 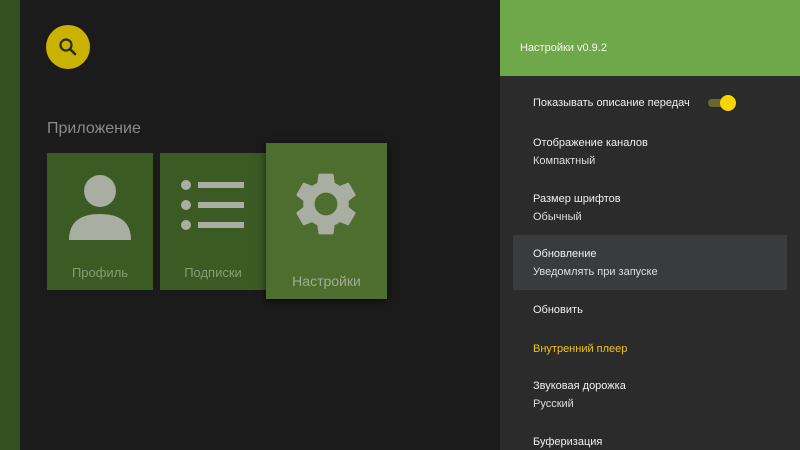 I want to click on setting-internal-player: Внутренний плеер, so click(x=650, y=351).